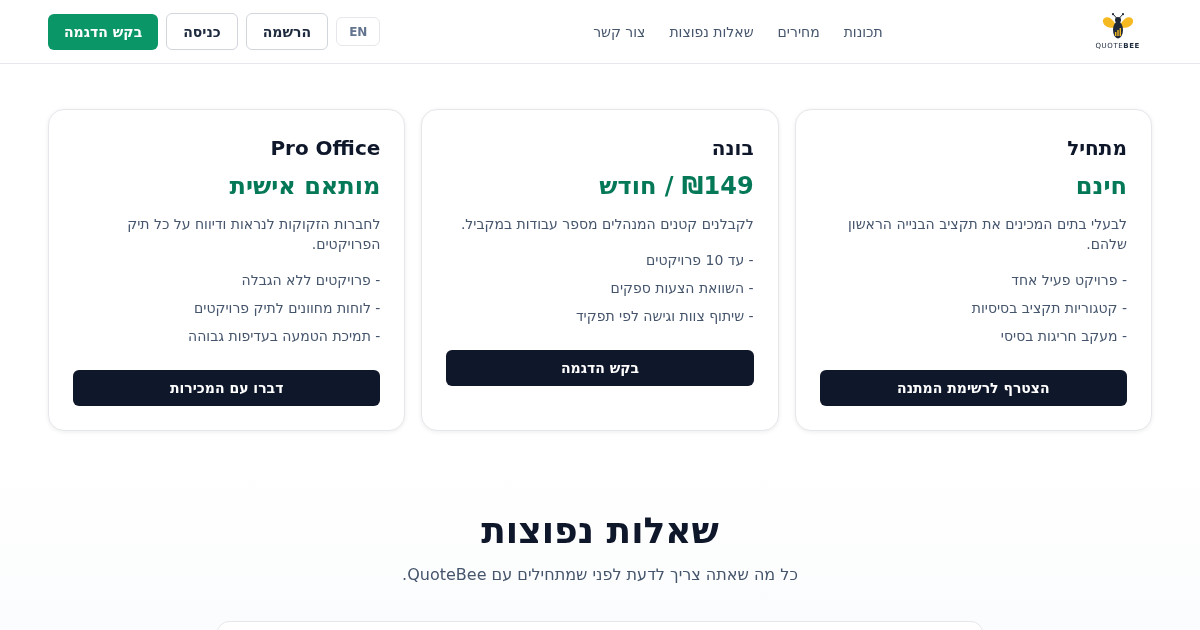 The image size is (1200, 630). What do you see at coordinates (664, 316) in the screenshot?
I see `plan-feature: - שיתוף צוות וגישה לפי תפקיד` at bounding box center [664, 316].